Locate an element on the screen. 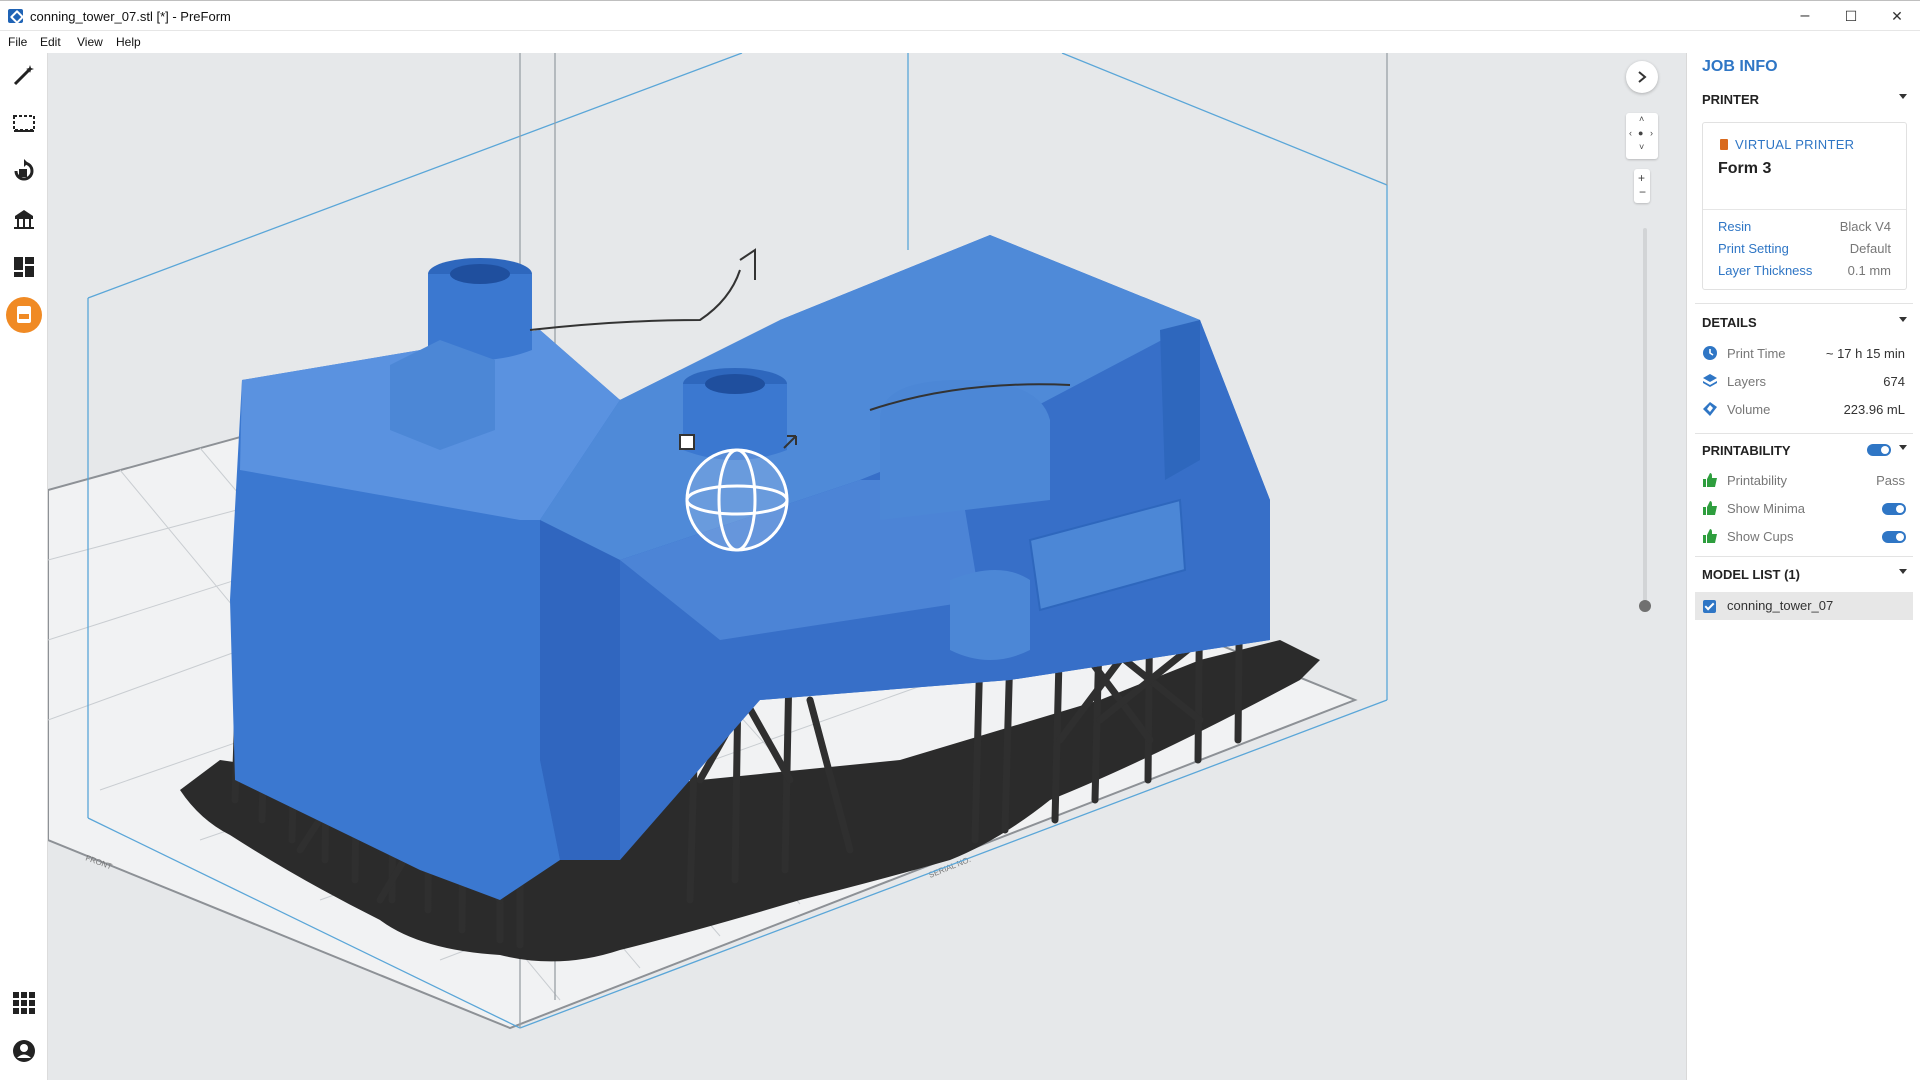  menu-help: Help is located at coordinates (128, 42).